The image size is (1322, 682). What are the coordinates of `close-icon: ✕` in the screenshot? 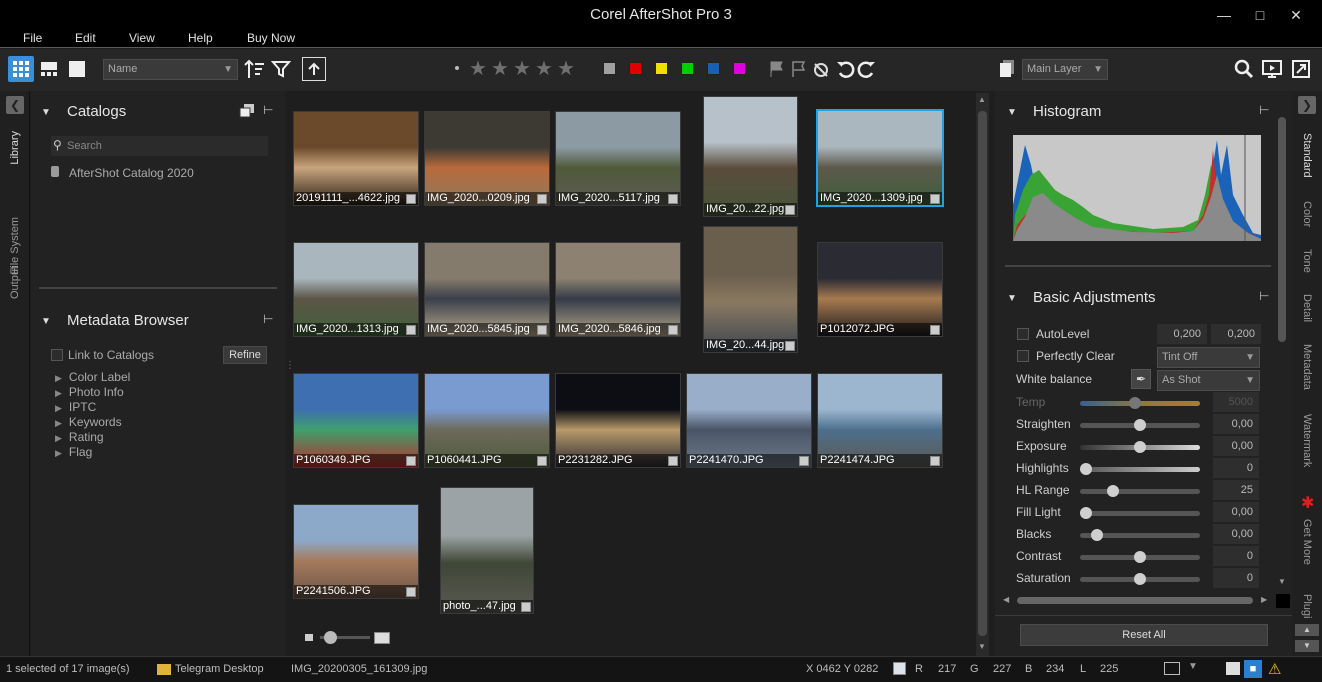 It's located at (1296, 15).